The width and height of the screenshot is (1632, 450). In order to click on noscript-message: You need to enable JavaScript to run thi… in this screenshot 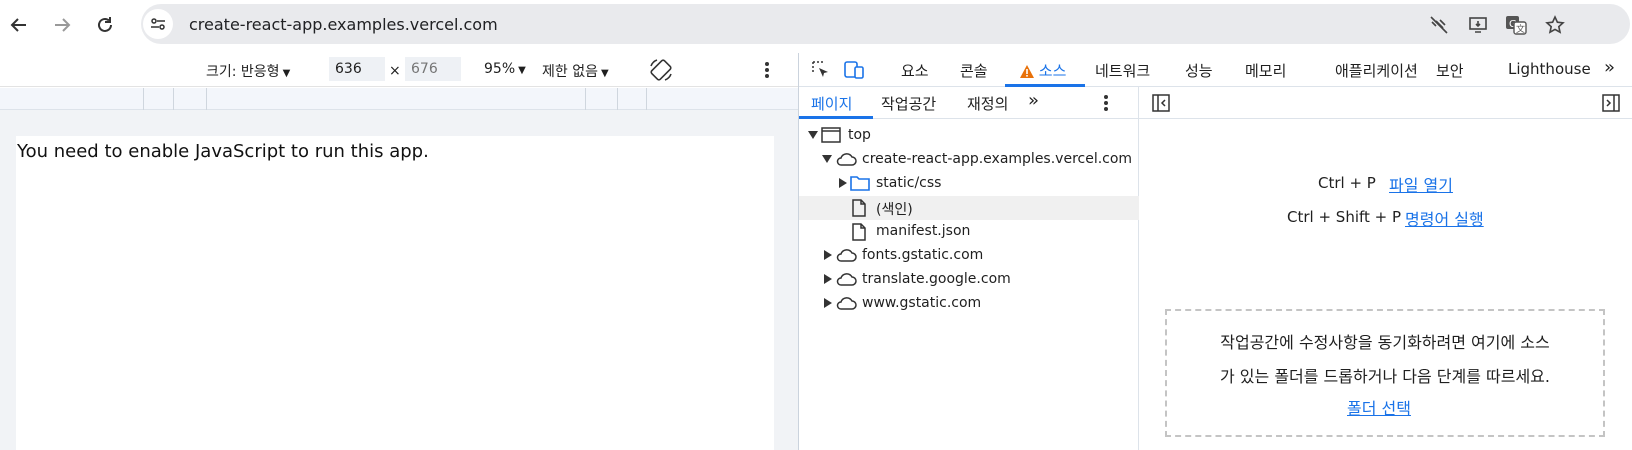, I will do `click(223, 151)`.